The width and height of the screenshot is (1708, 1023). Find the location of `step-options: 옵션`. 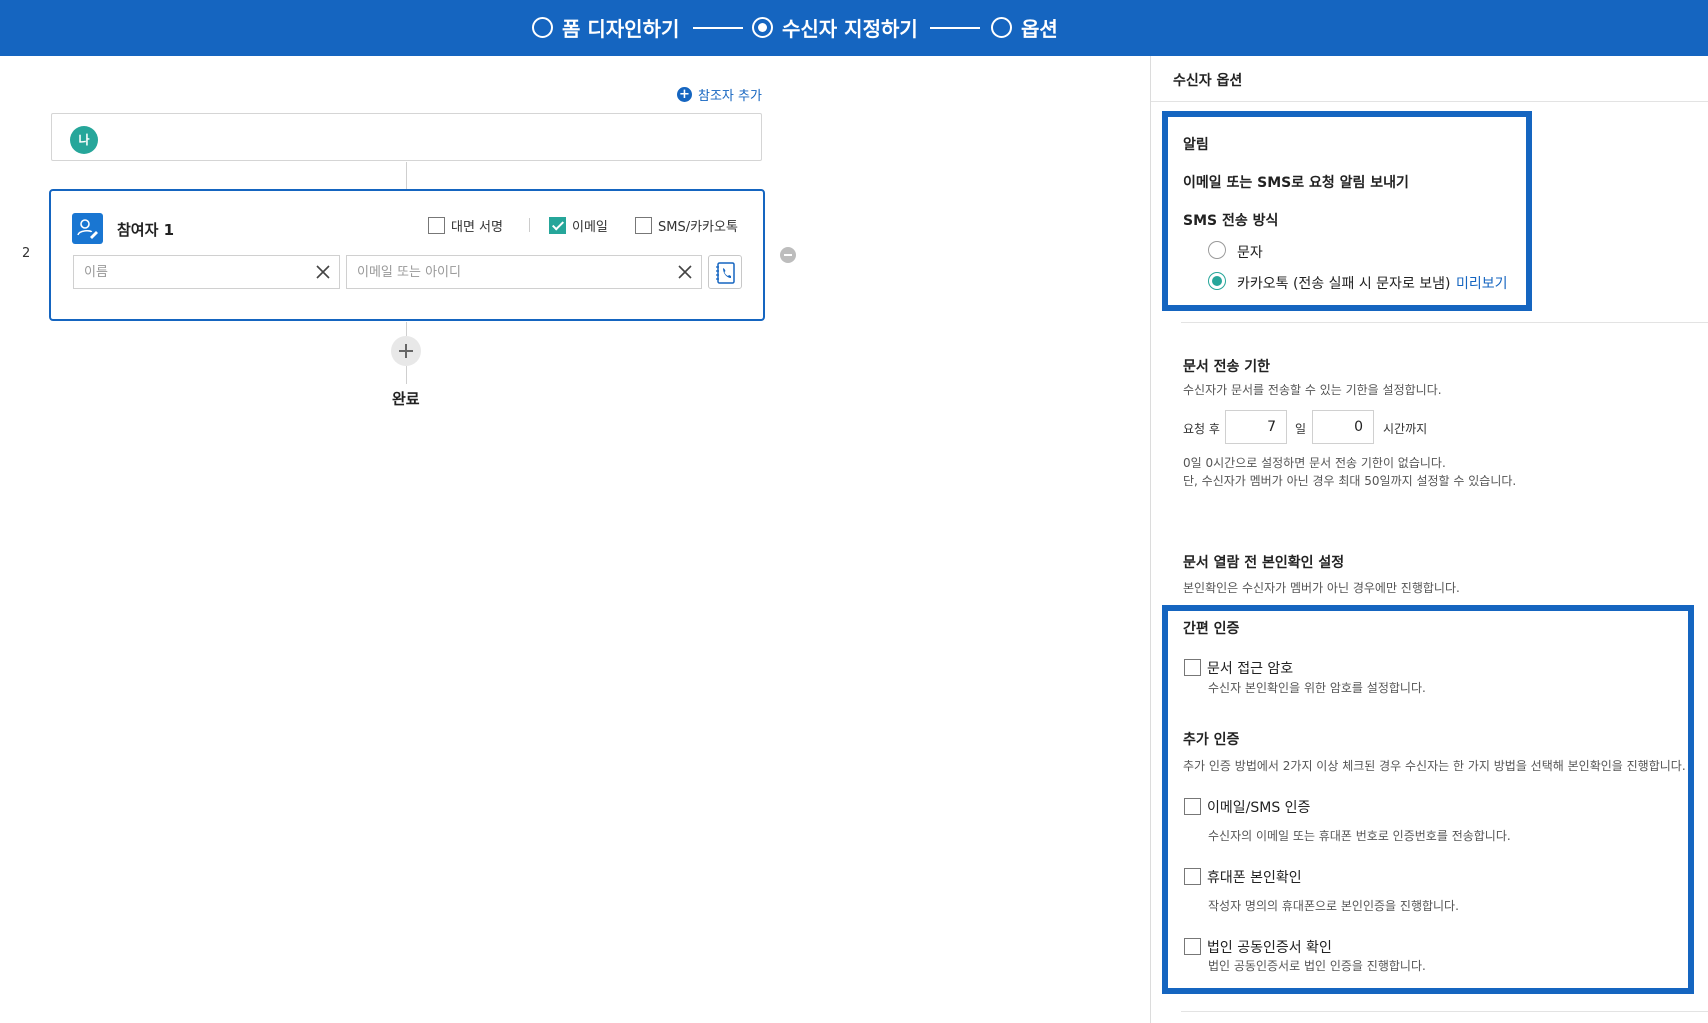

step-options: 옵션 is located at coordinates (1024, 27).